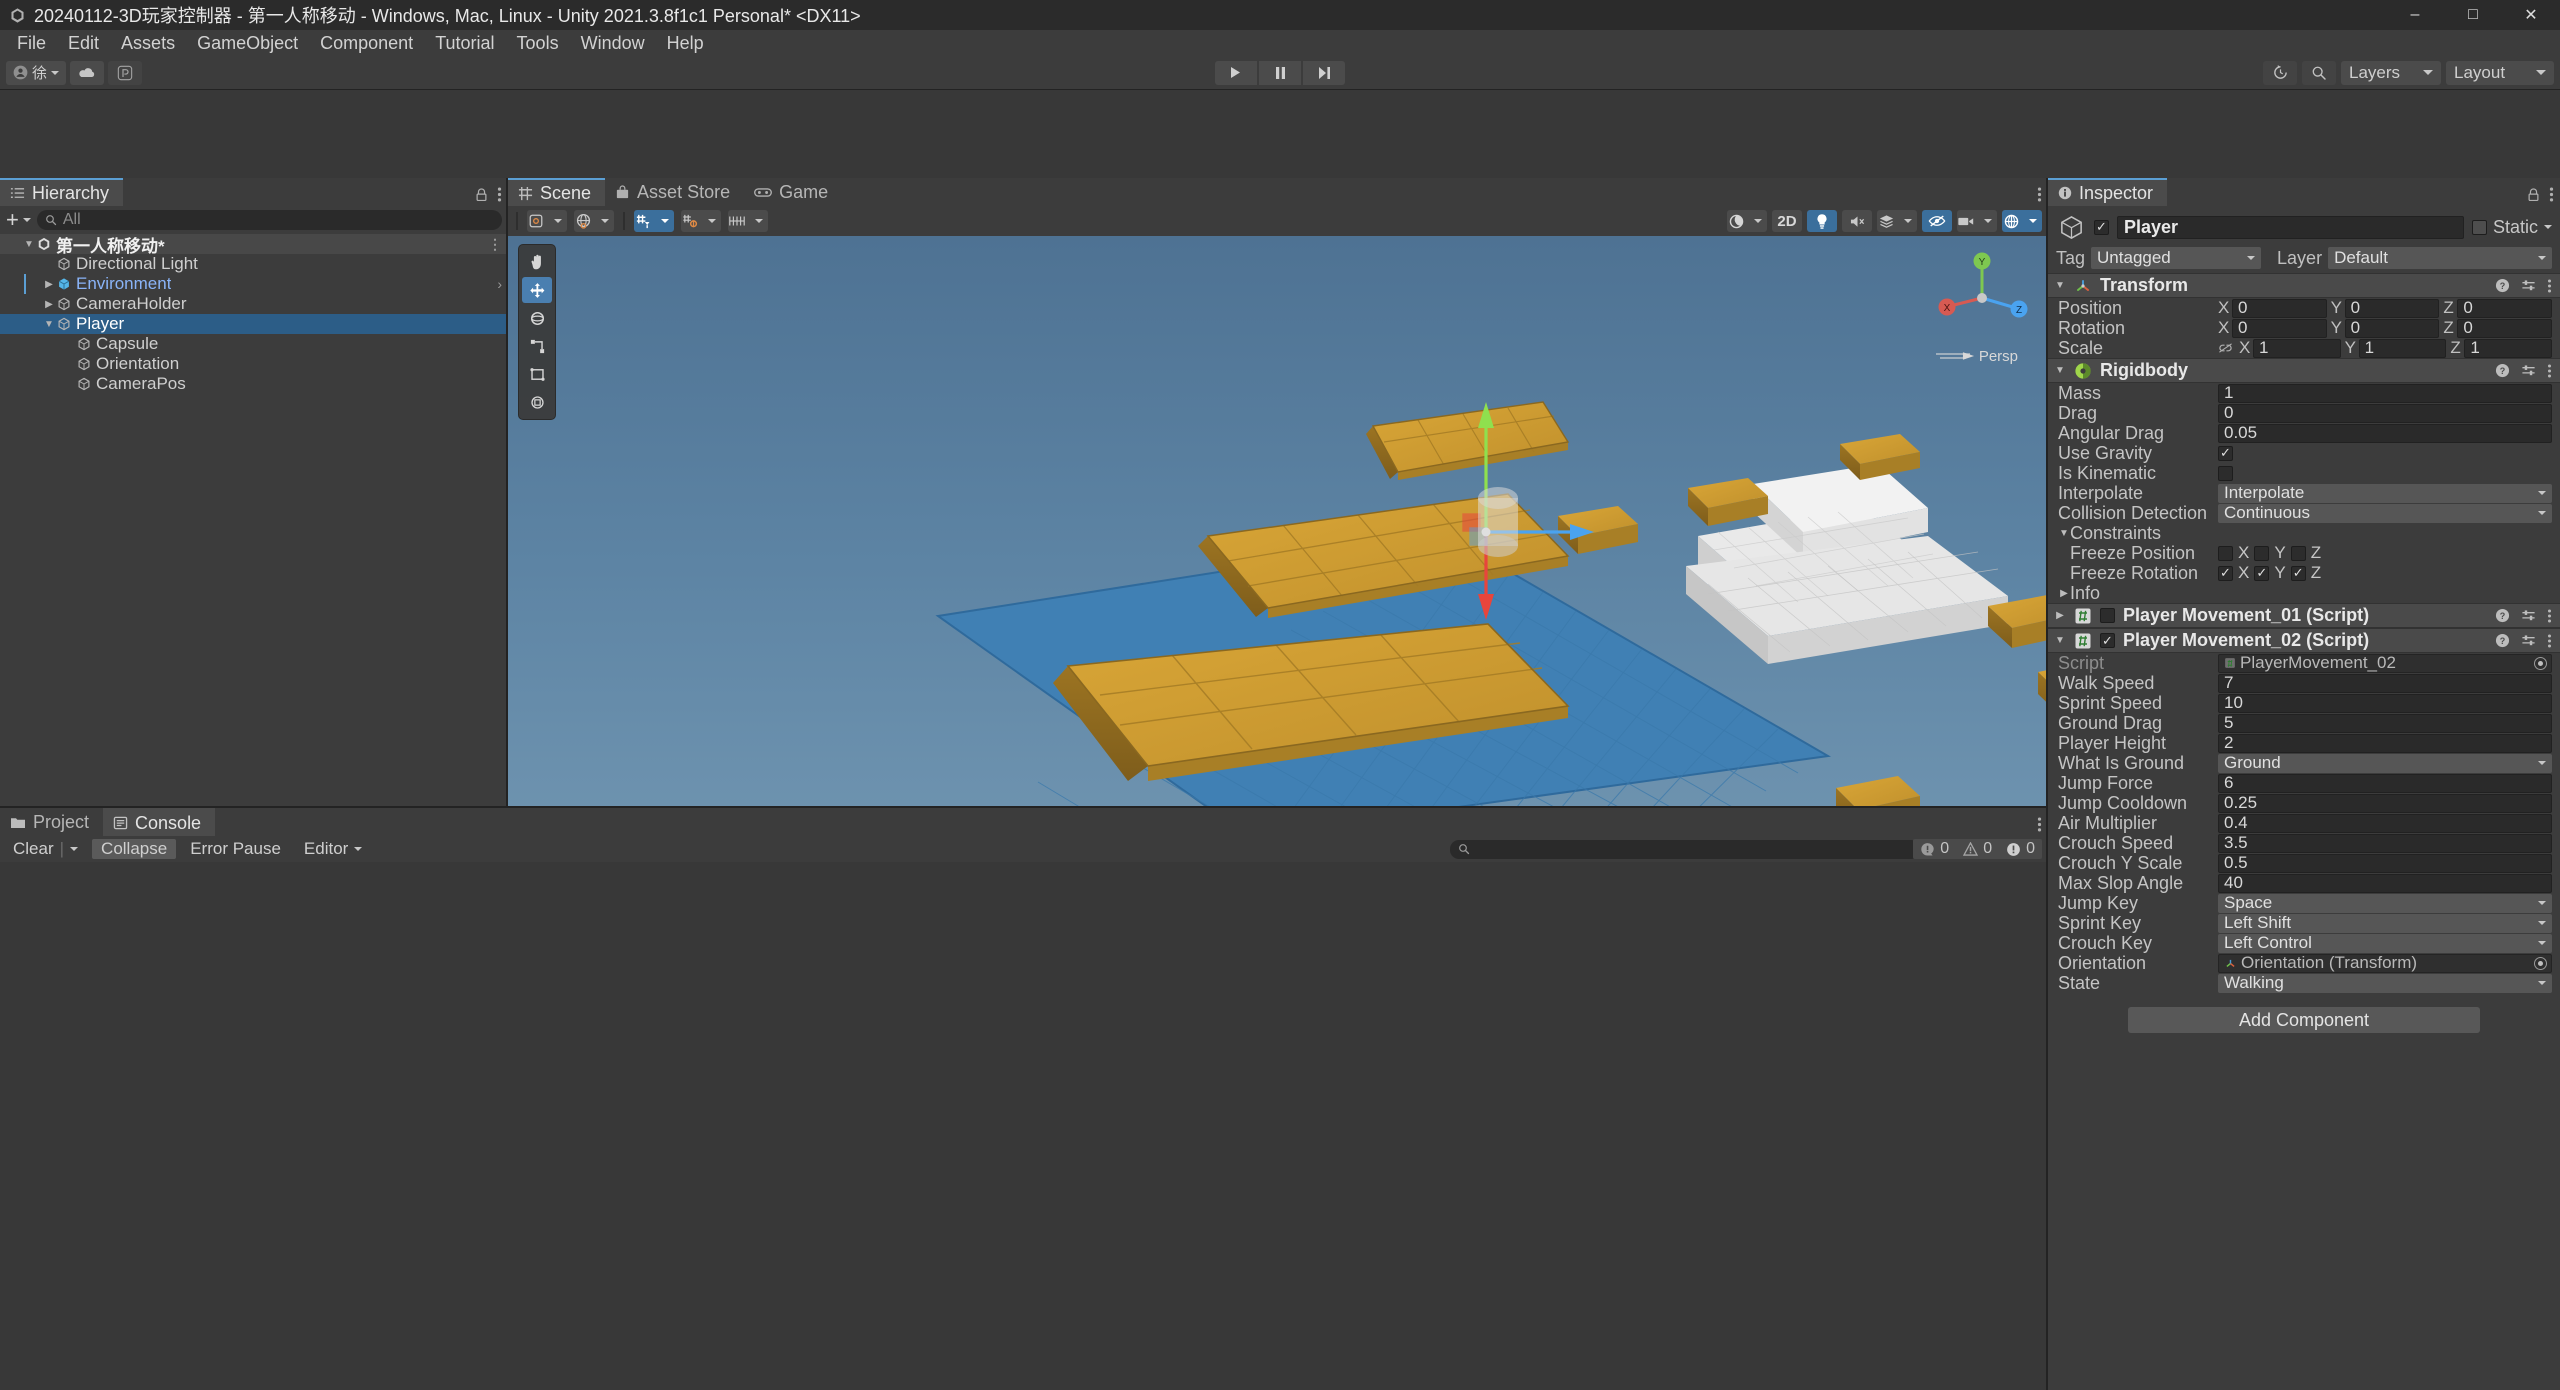  I want to click on jump-key-dropdown: Space, so click(2385, 903).